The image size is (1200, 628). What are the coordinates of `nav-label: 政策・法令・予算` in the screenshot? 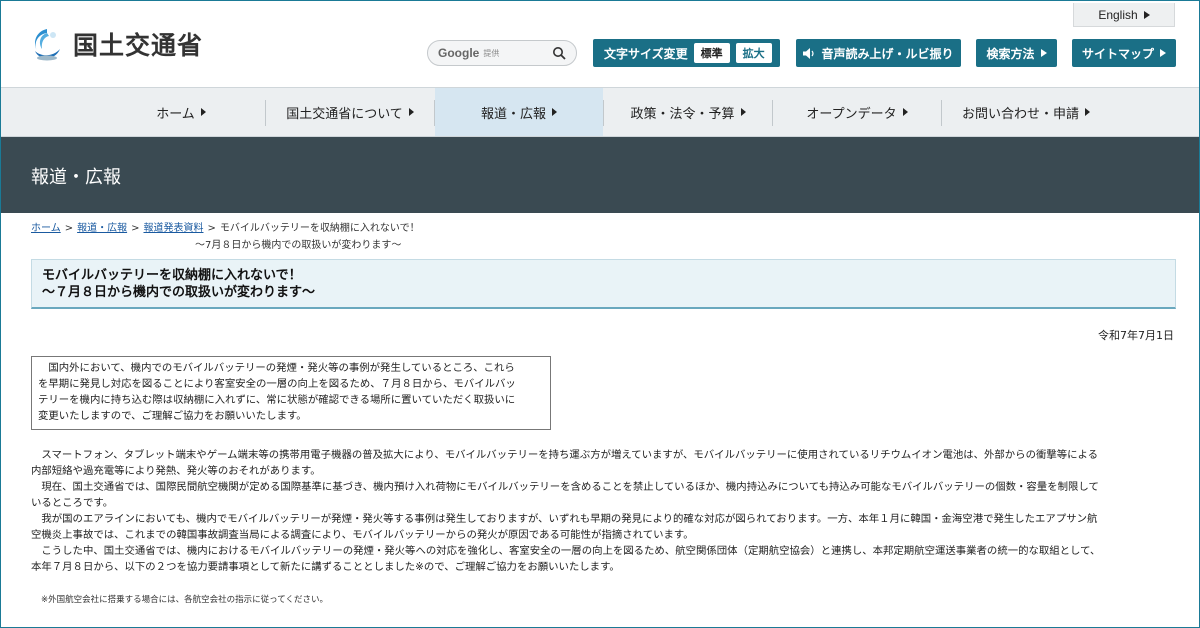 It's located at (682, 114).